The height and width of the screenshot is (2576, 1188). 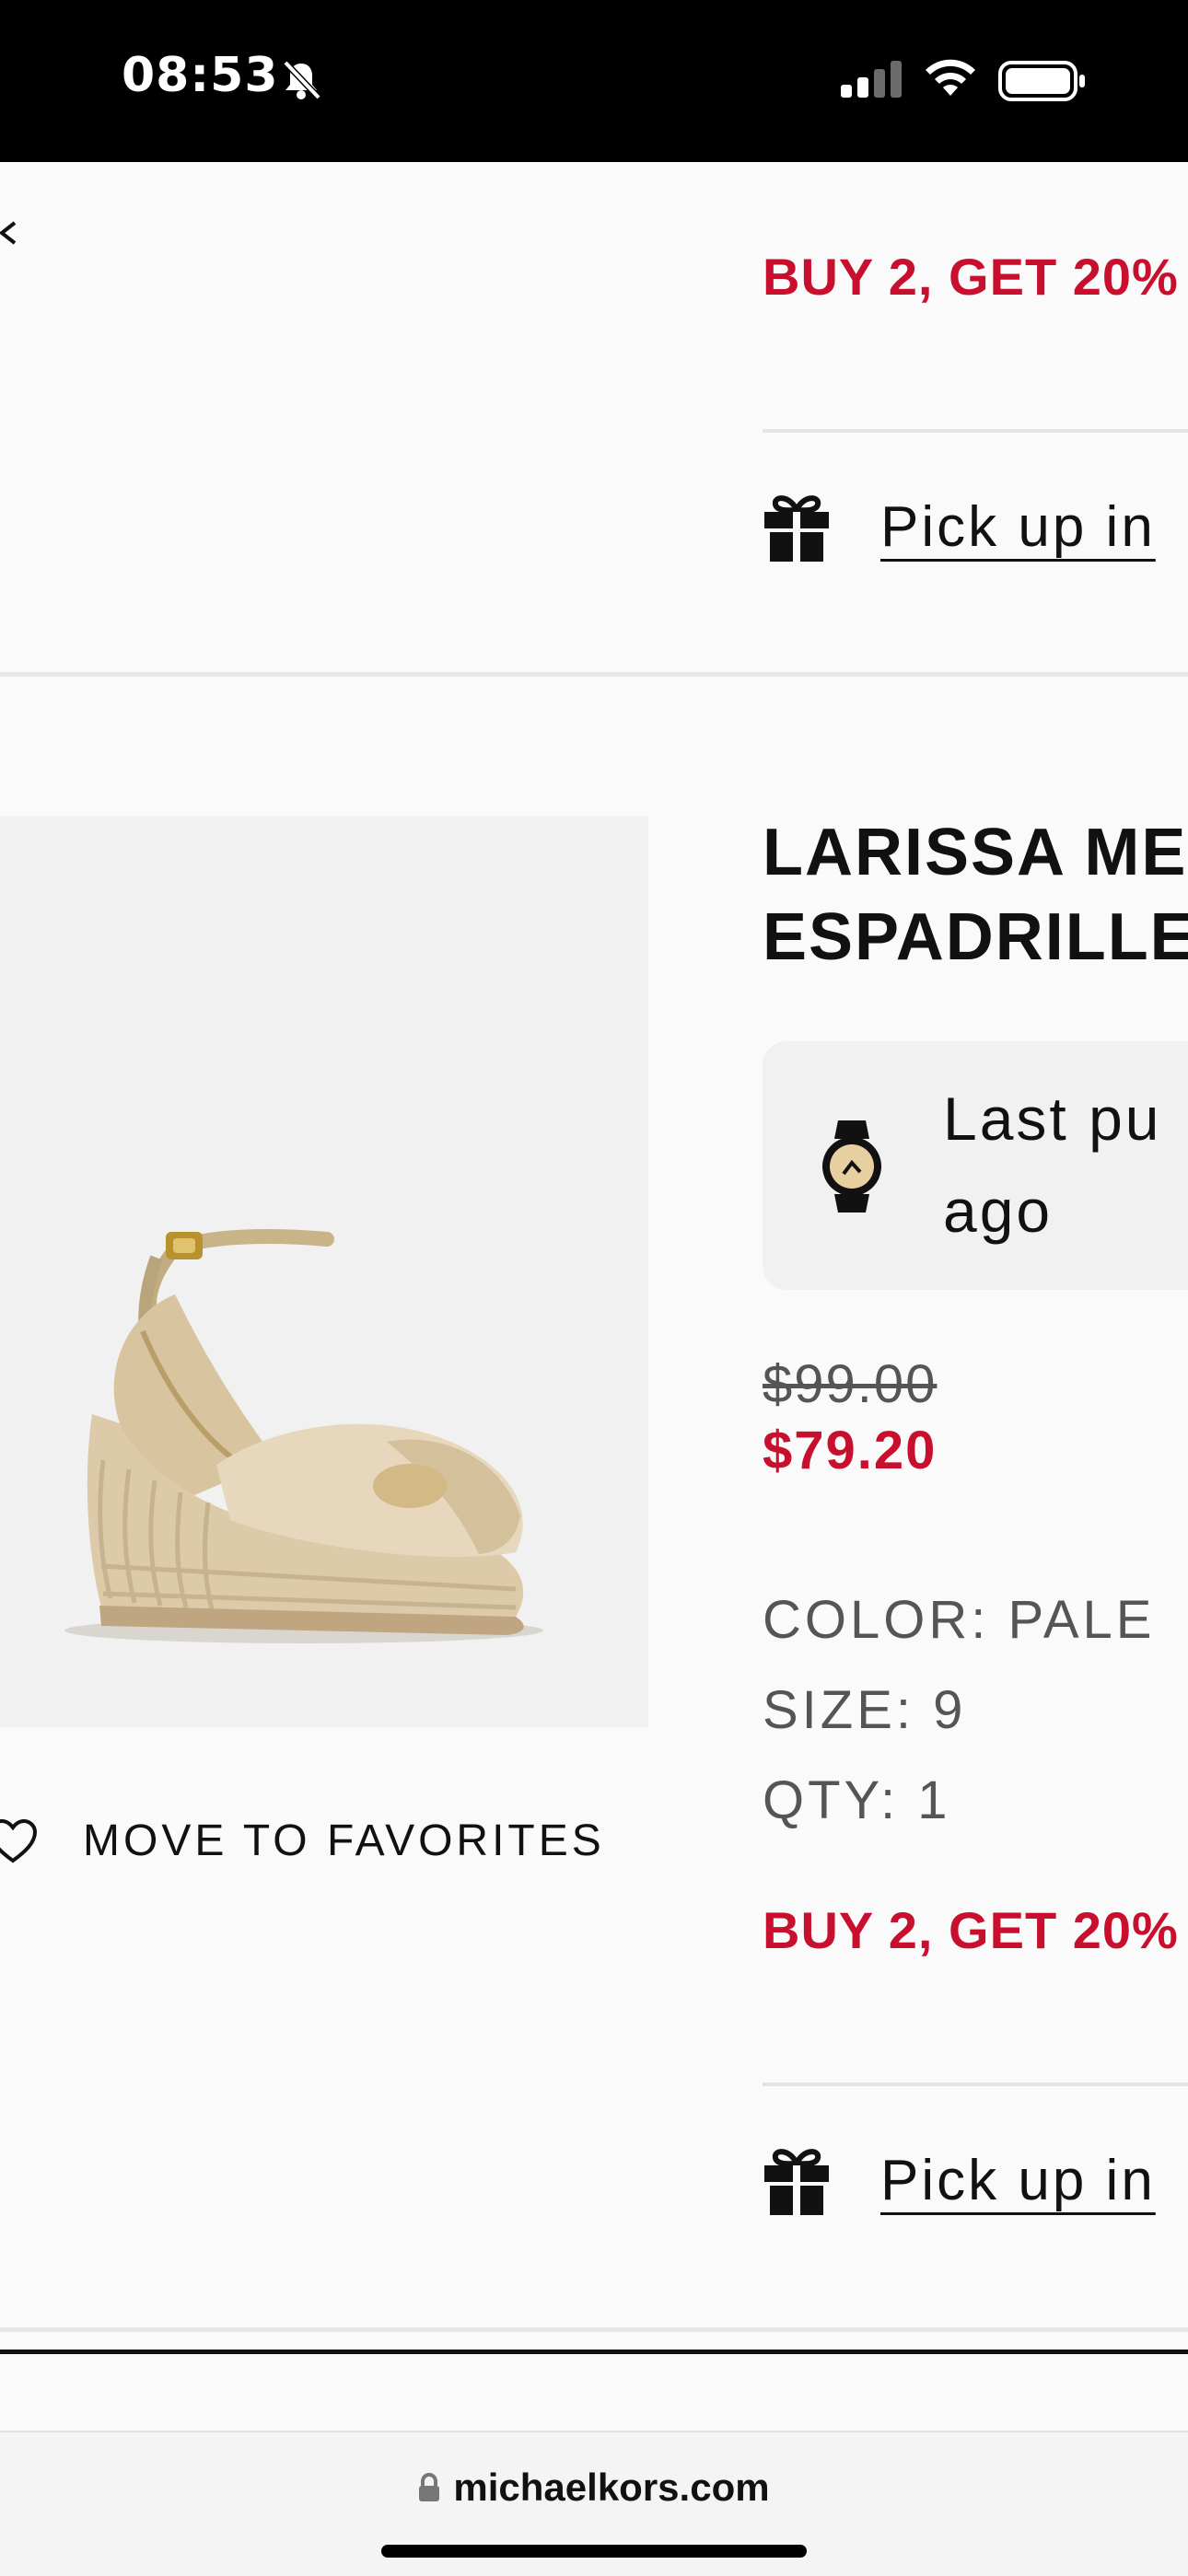 What do you see at coordinates (850, 1384) in the screenshot?
I see `price-original: $99.00` at bounding box center [850, 1384].